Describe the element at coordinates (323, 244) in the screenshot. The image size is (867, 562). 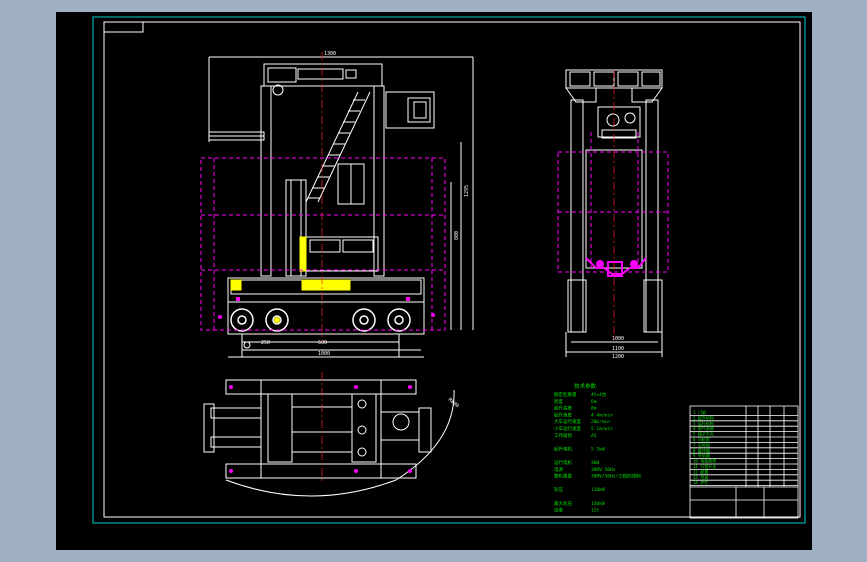
I see `front-view-hidden-lines` at that location.